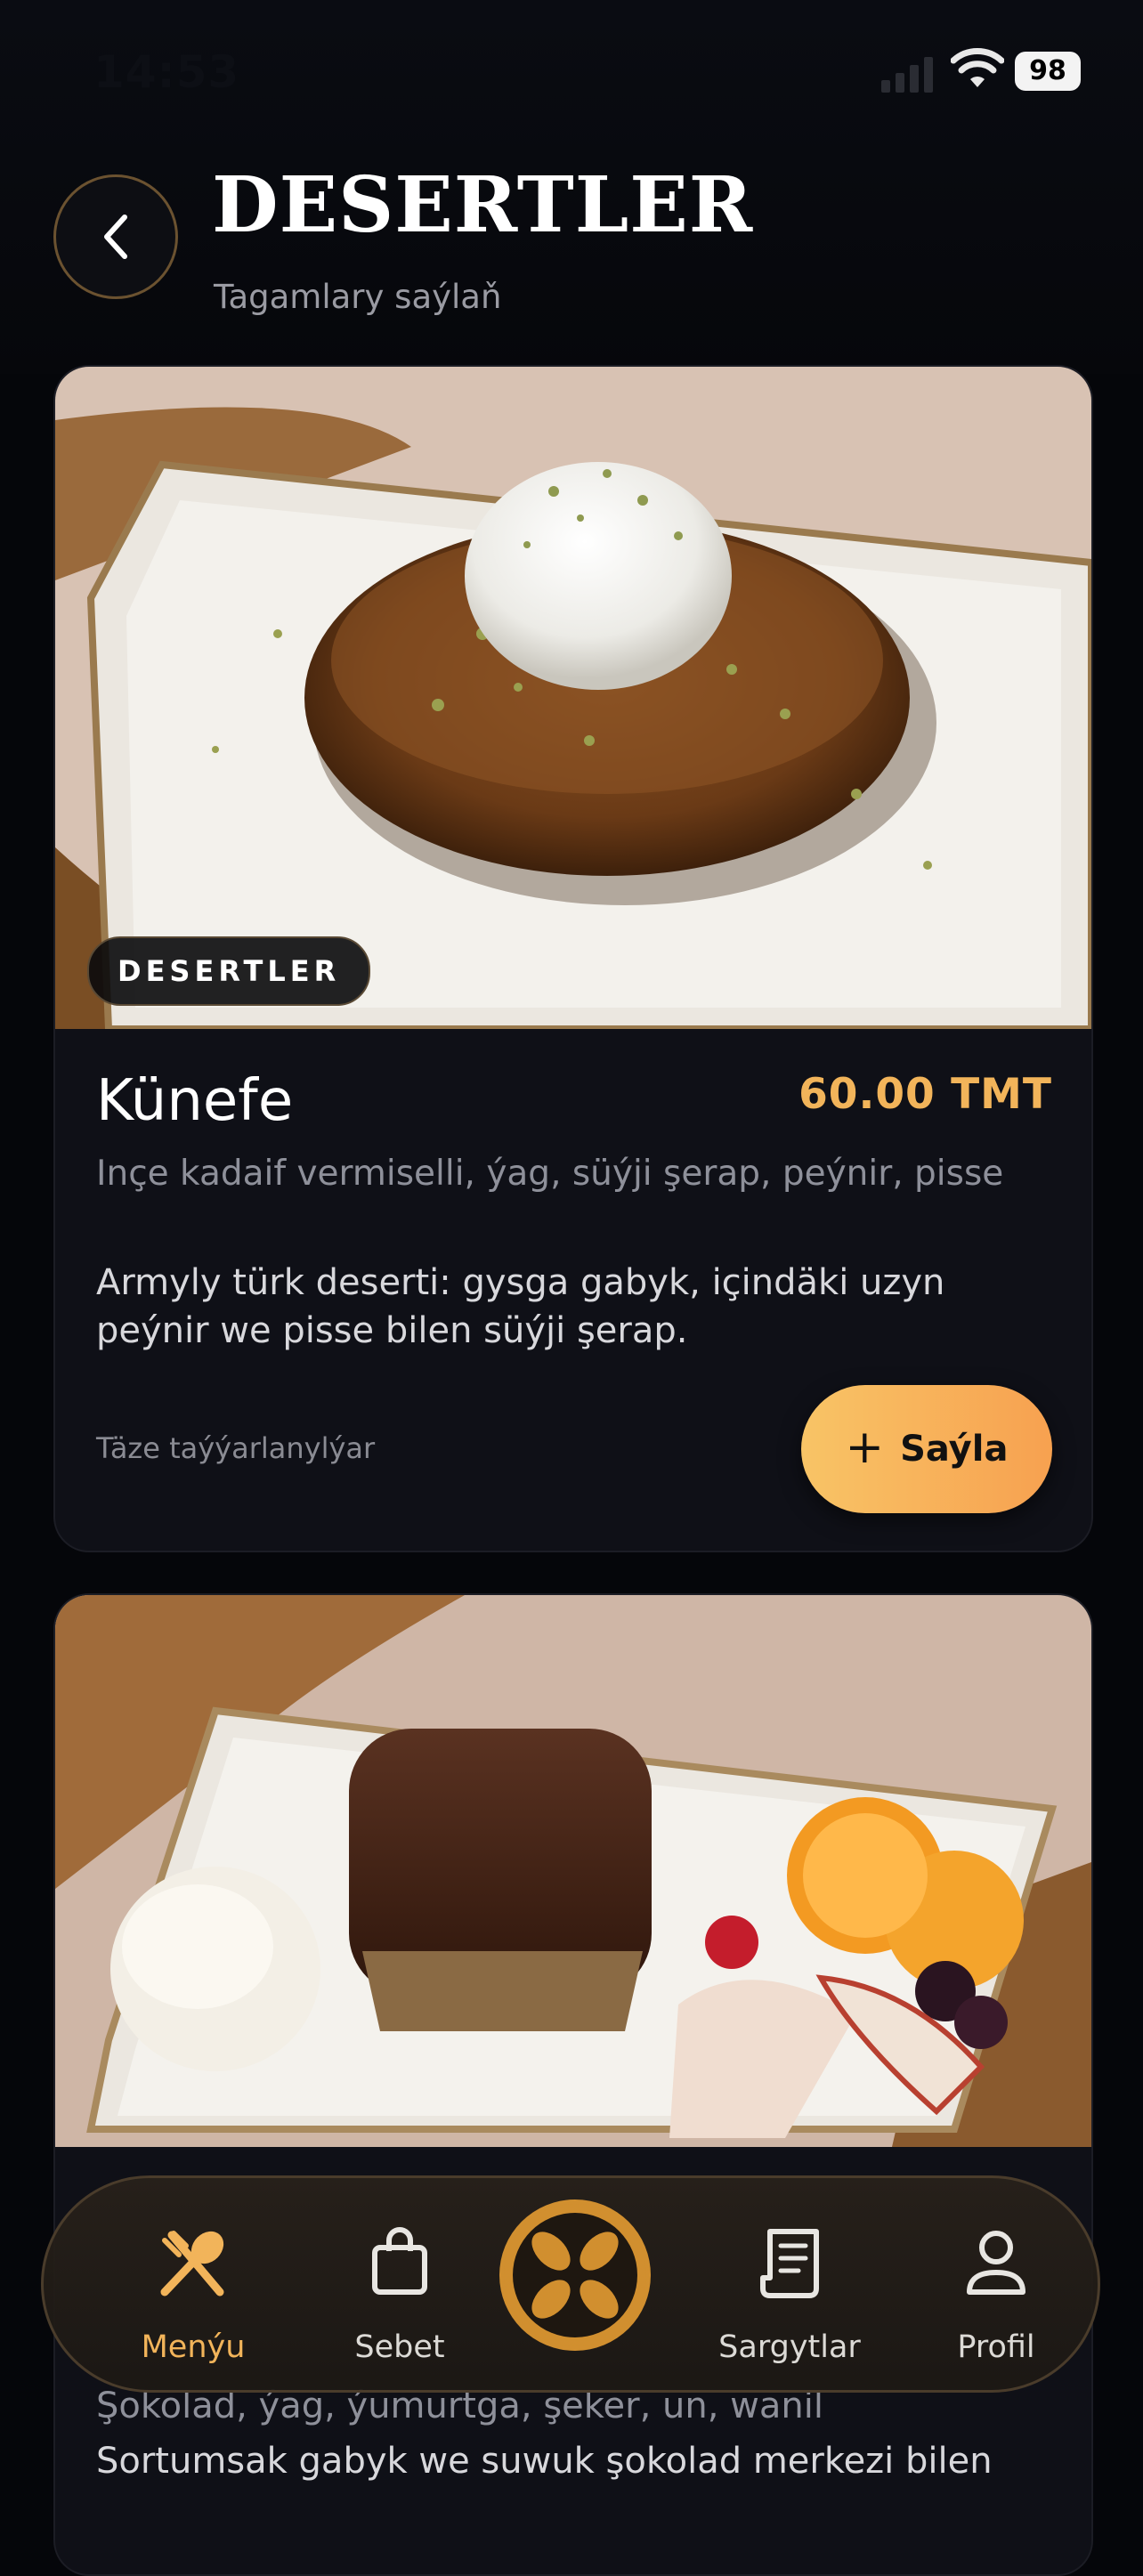  What do you see at coordinates (399, 2347) in the screenshot?
I see `nav-label-basket: Sebet` at bounding box center [399, 2347].